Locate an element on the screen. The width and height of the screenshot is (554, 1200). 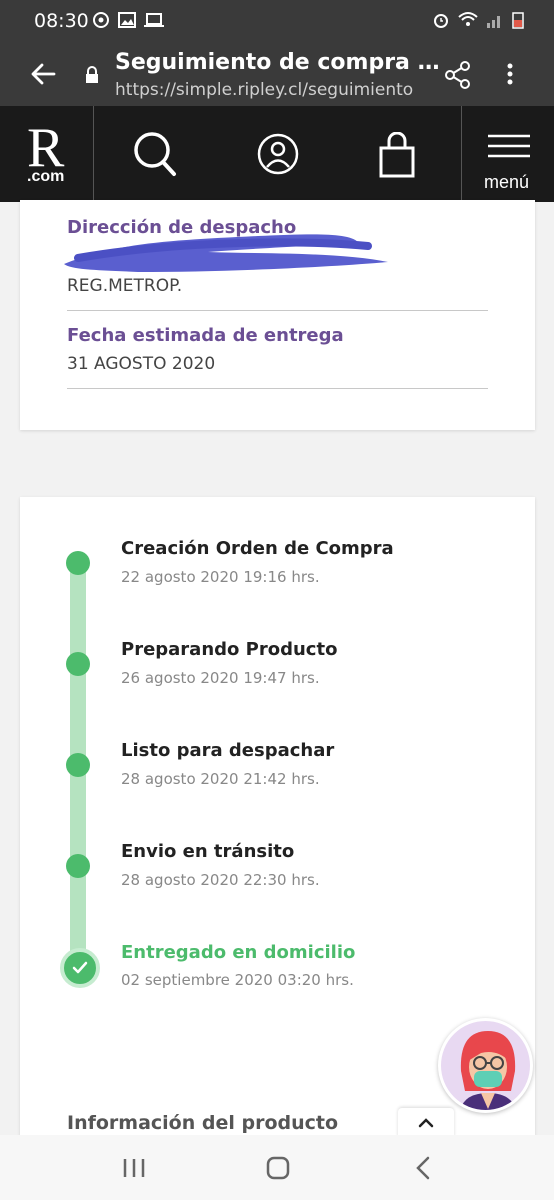
logo-suffix: .com is located at coordinates (46, 176).